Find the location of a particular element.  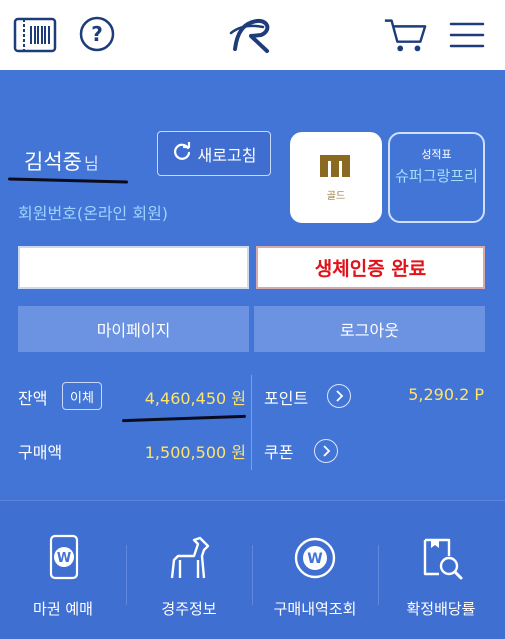

magnify-doc-icon is located at coordinates (441, 558).